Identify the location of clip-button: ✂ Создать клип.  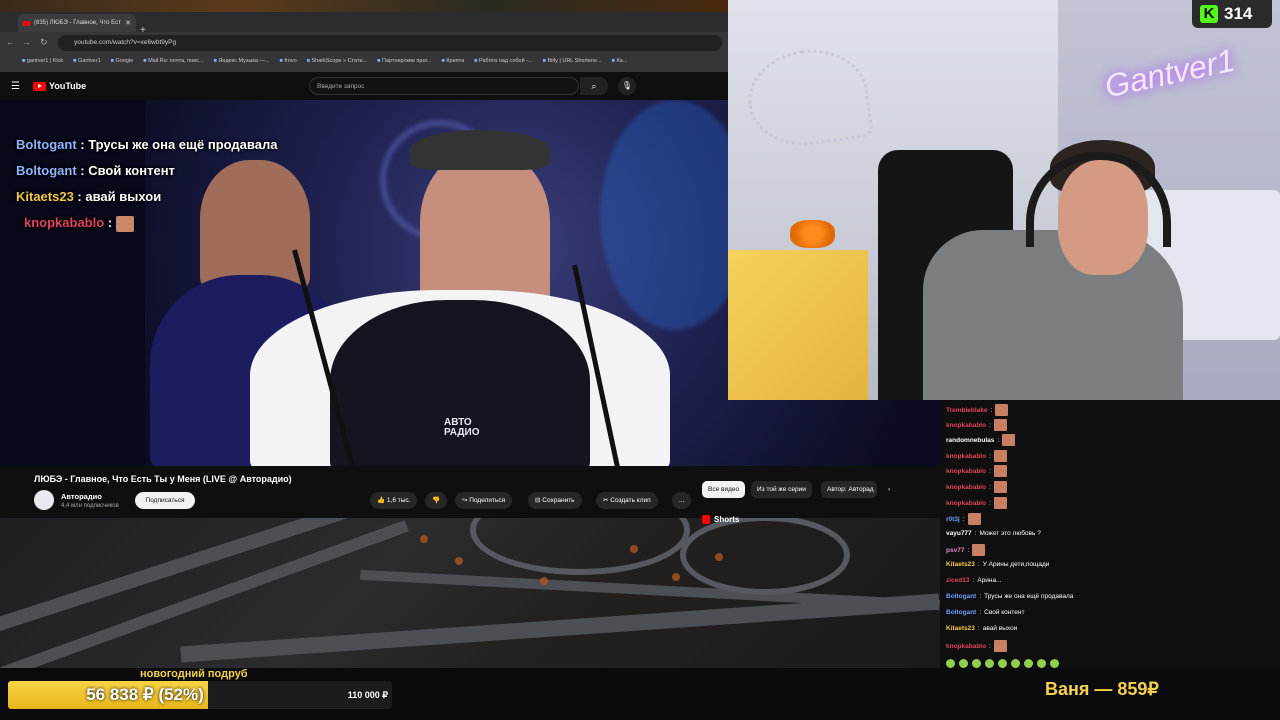
(627, 500).